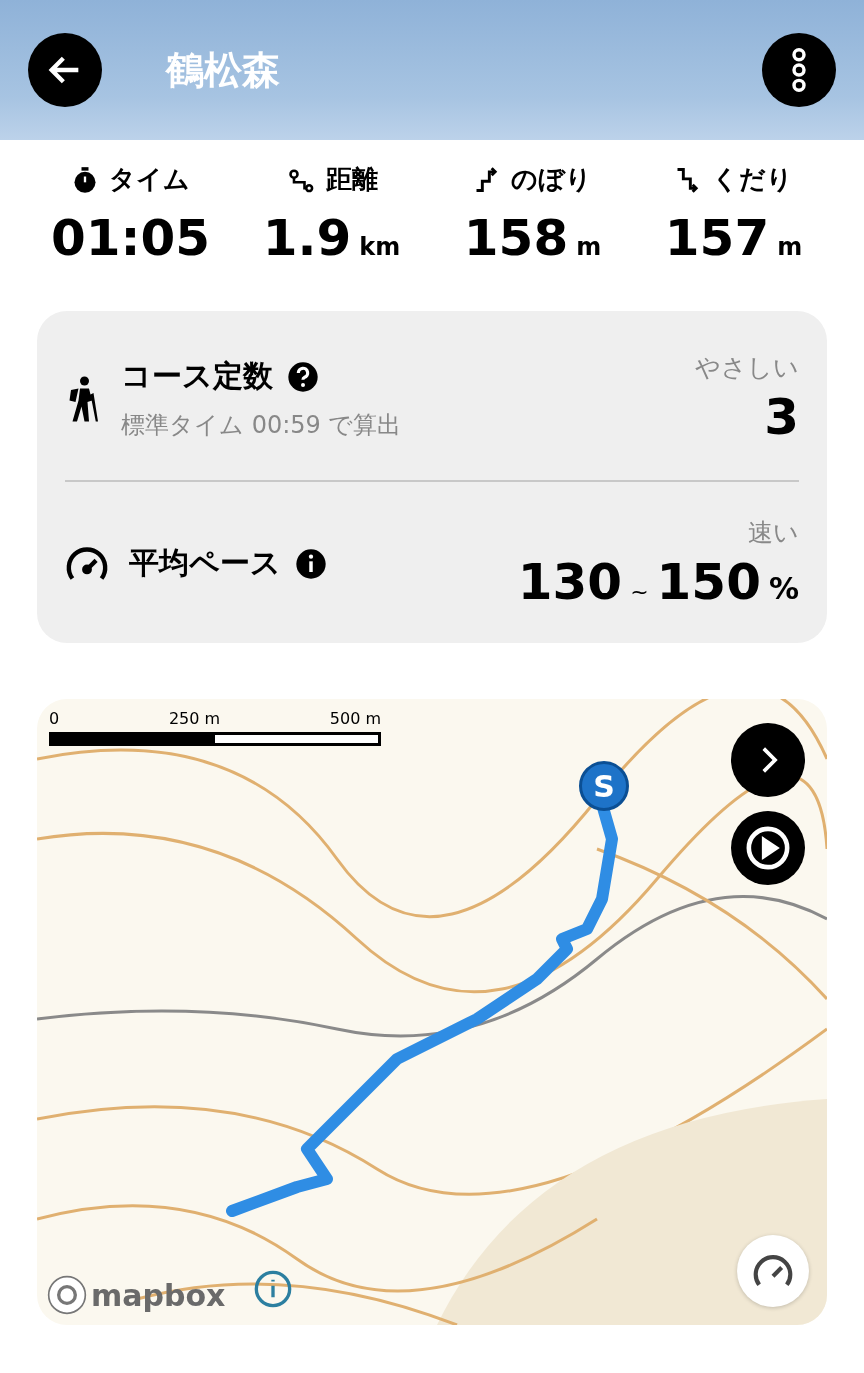 The height and width of the screenshot is (1373, 864). What do you see at coordinates (551, 179) in the screenshot?
I see `stat-label: のぼり` at bounding box center [551, 179].